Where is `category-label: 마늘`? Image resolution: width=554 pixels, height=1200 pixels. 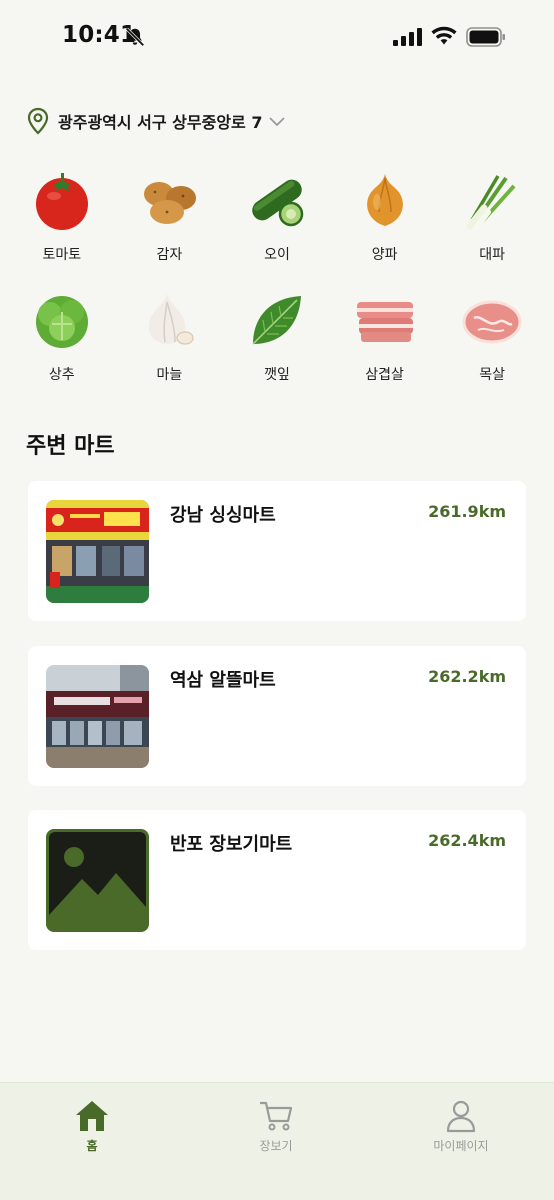
category-label: 마늘 is located at coordinates (169, 375).